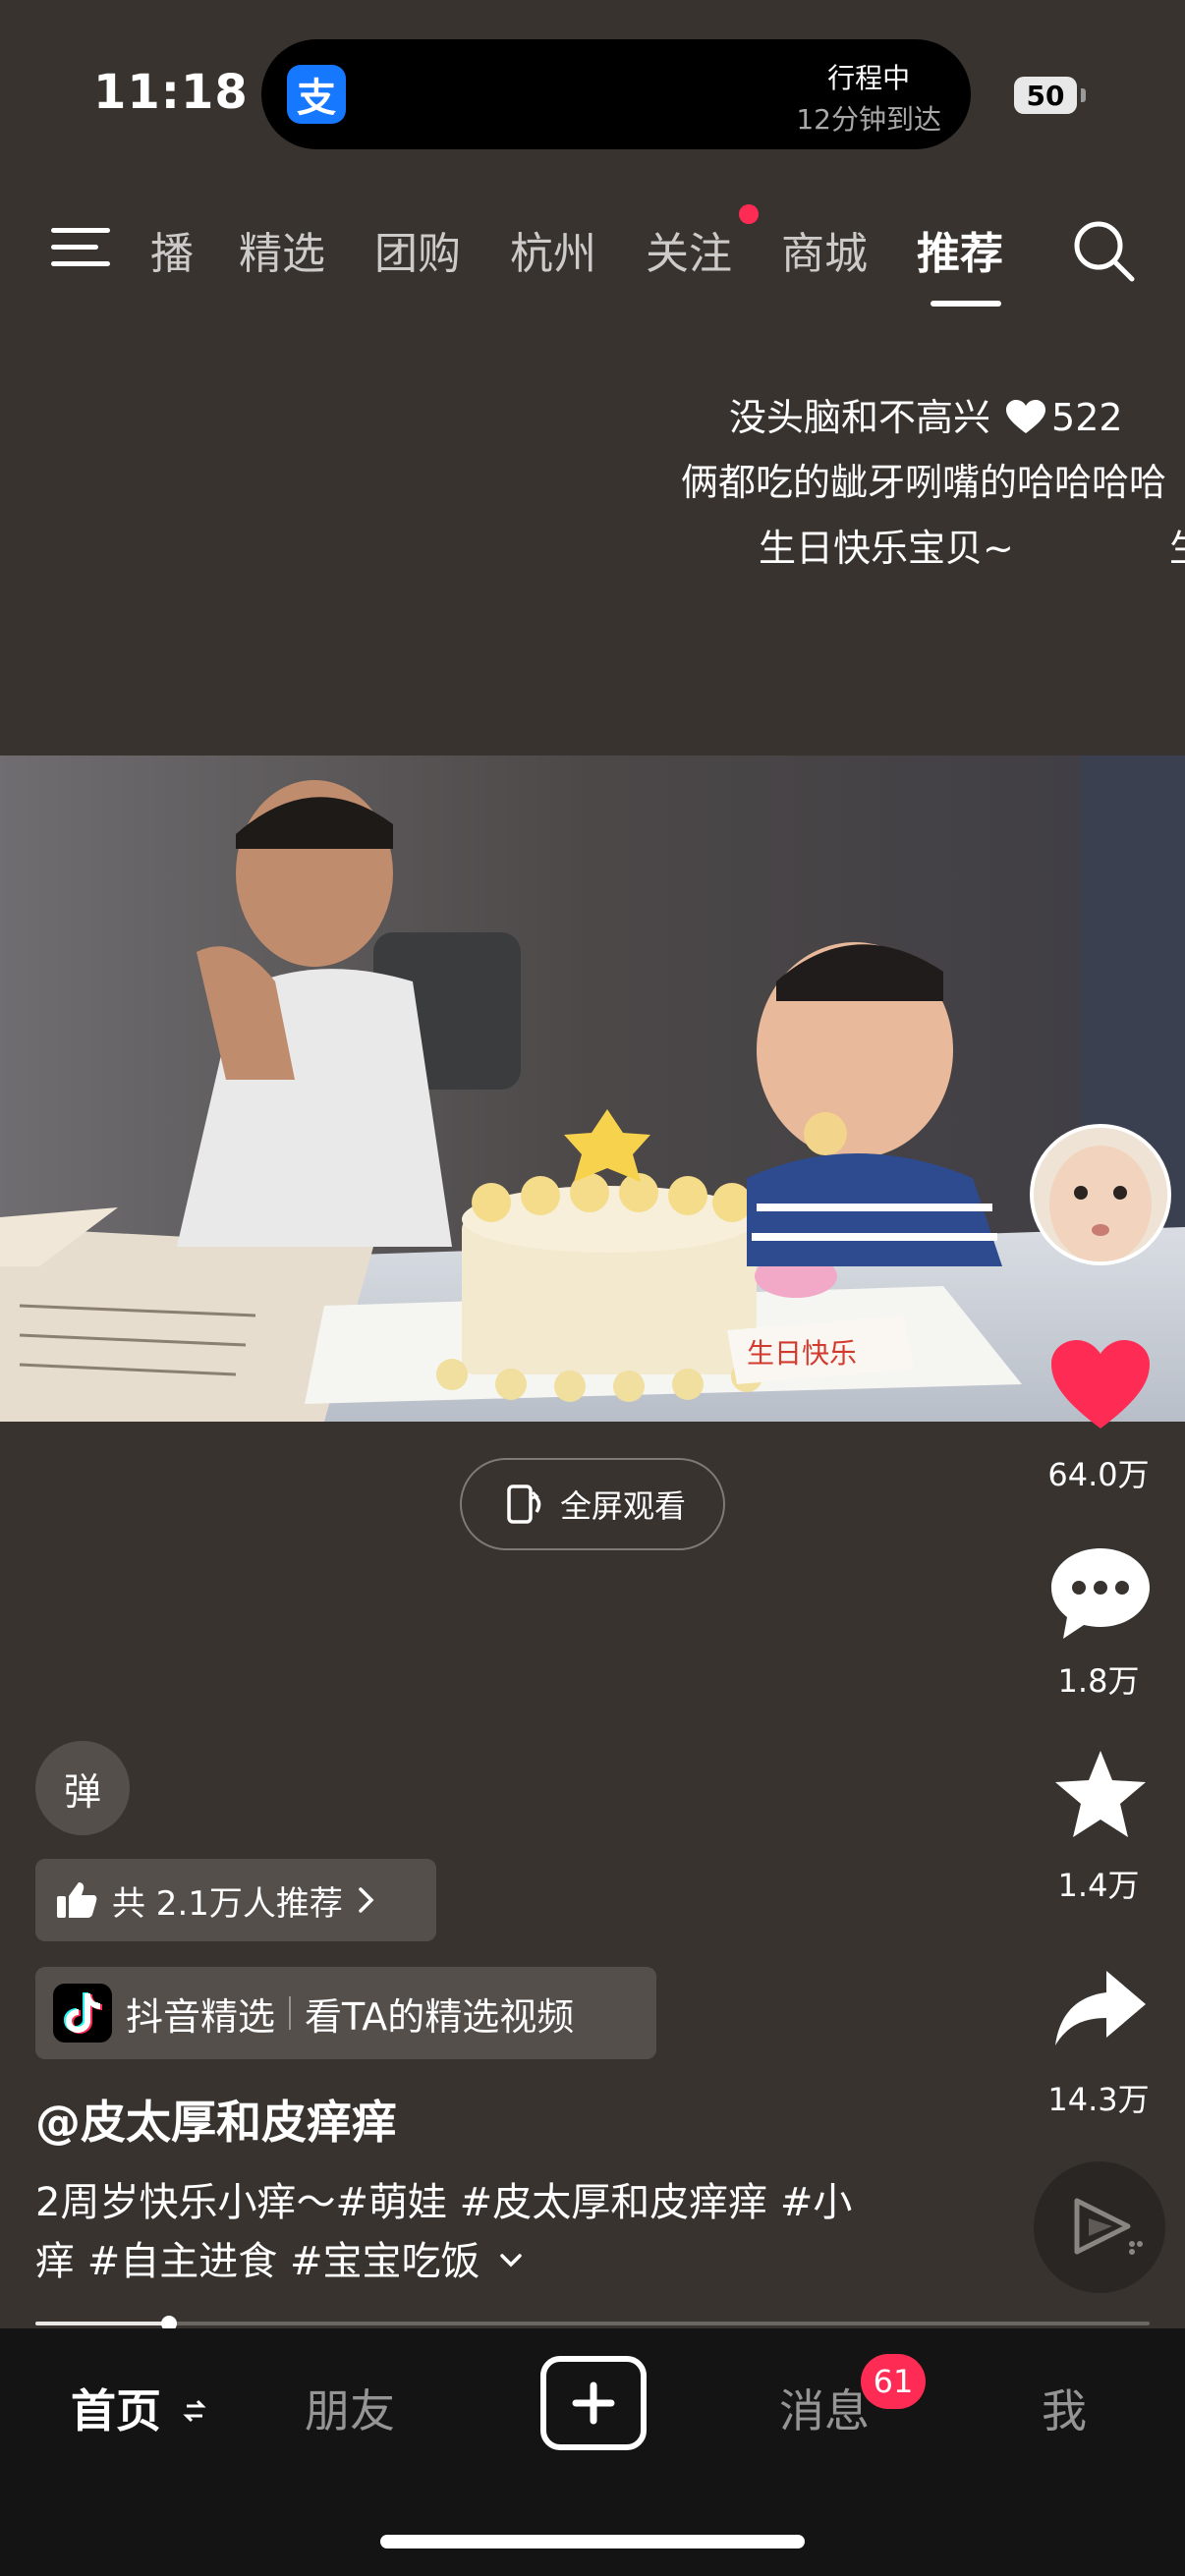 Image resolution: width=1185 pixels, height=2576 pixels. Describe the element at coordinates (553, 249) in the screenshot. I see `tab-hangzhou: 杭州` at that location.